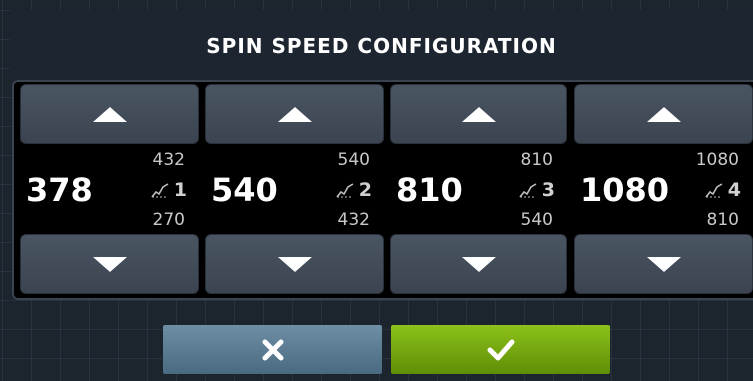  I want to click on speed-display-4: 1080 1080 4 810, so click(663, 189).